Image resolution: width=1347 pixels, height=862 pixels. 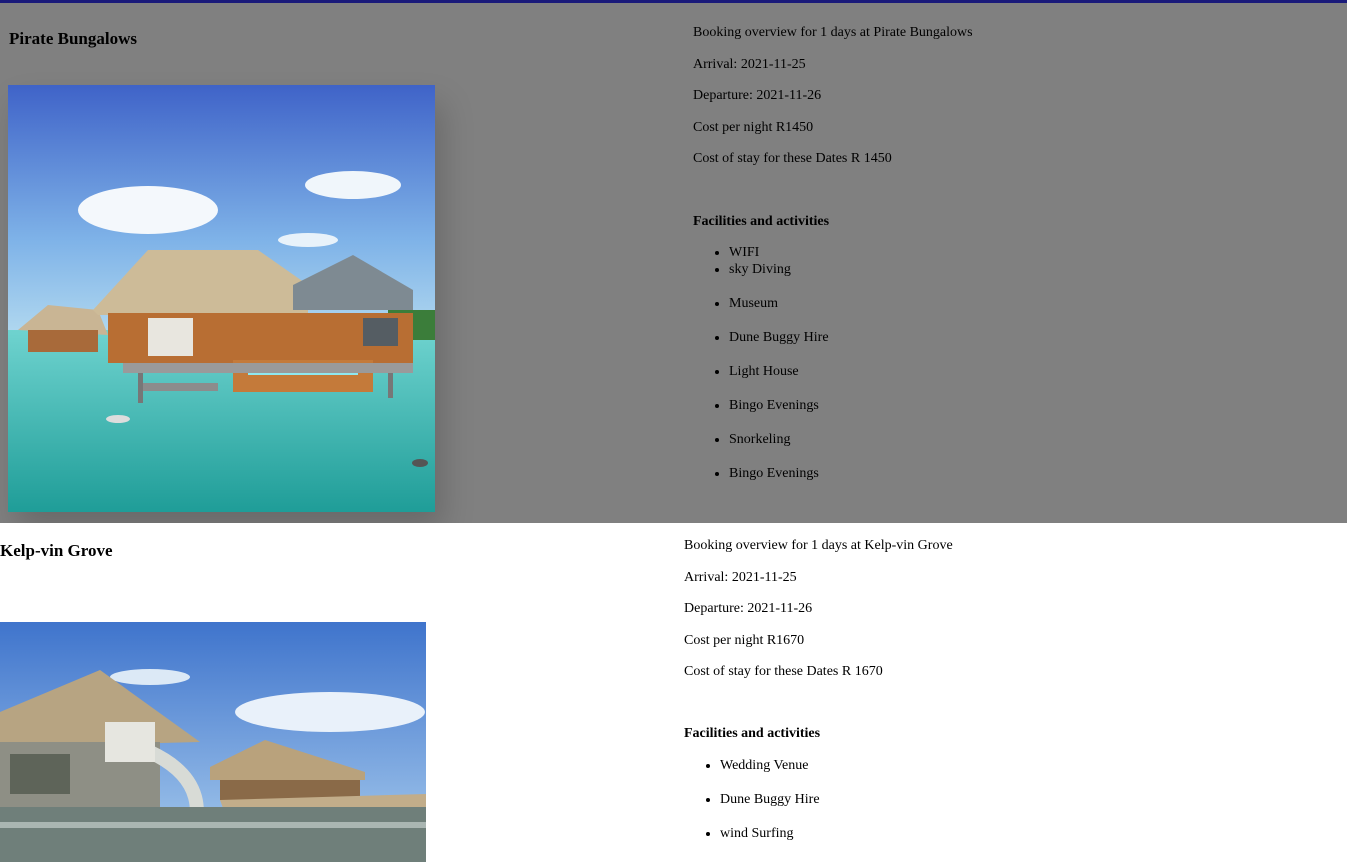 What do you see at coordinates (779, 304) in the screenshot?
I see `facility-item: Museum` at bounding box center [779, 304].